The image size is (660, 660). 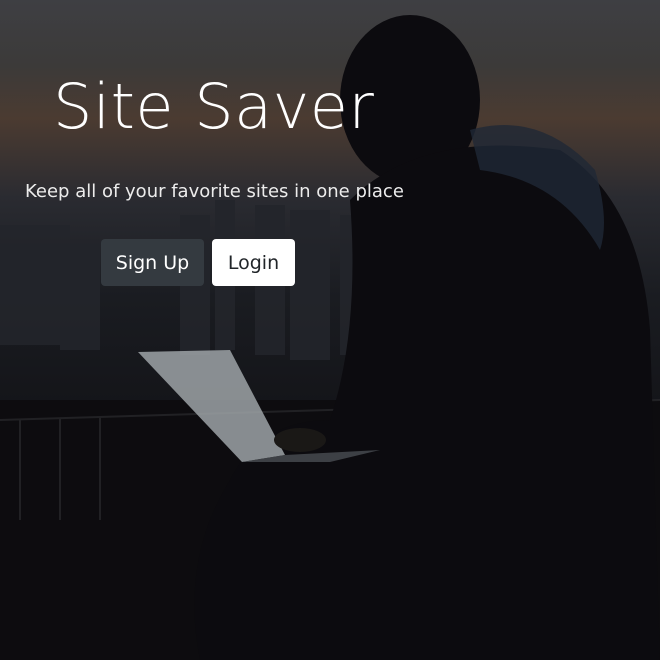 What do you see at coordinates (152, 262) in the screenshot?
I see `sign-up-button: Sign Up` at bounding box center [152, 262].